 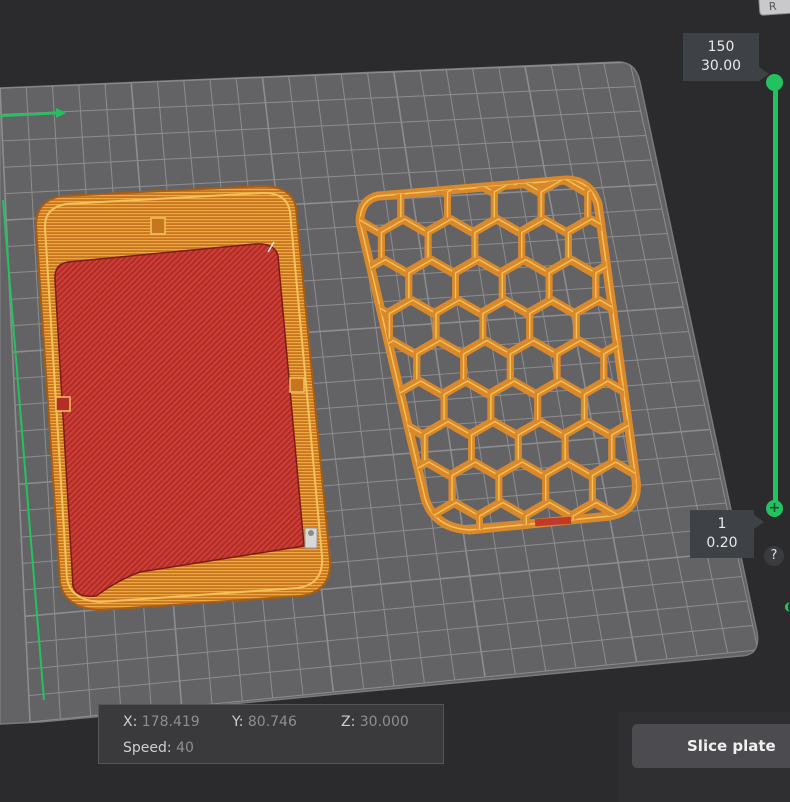 What do you see at coordinates (158, 748) in the screenshot?
I see `speed-readout: Speed: 40` at bounding box center [158, 748].